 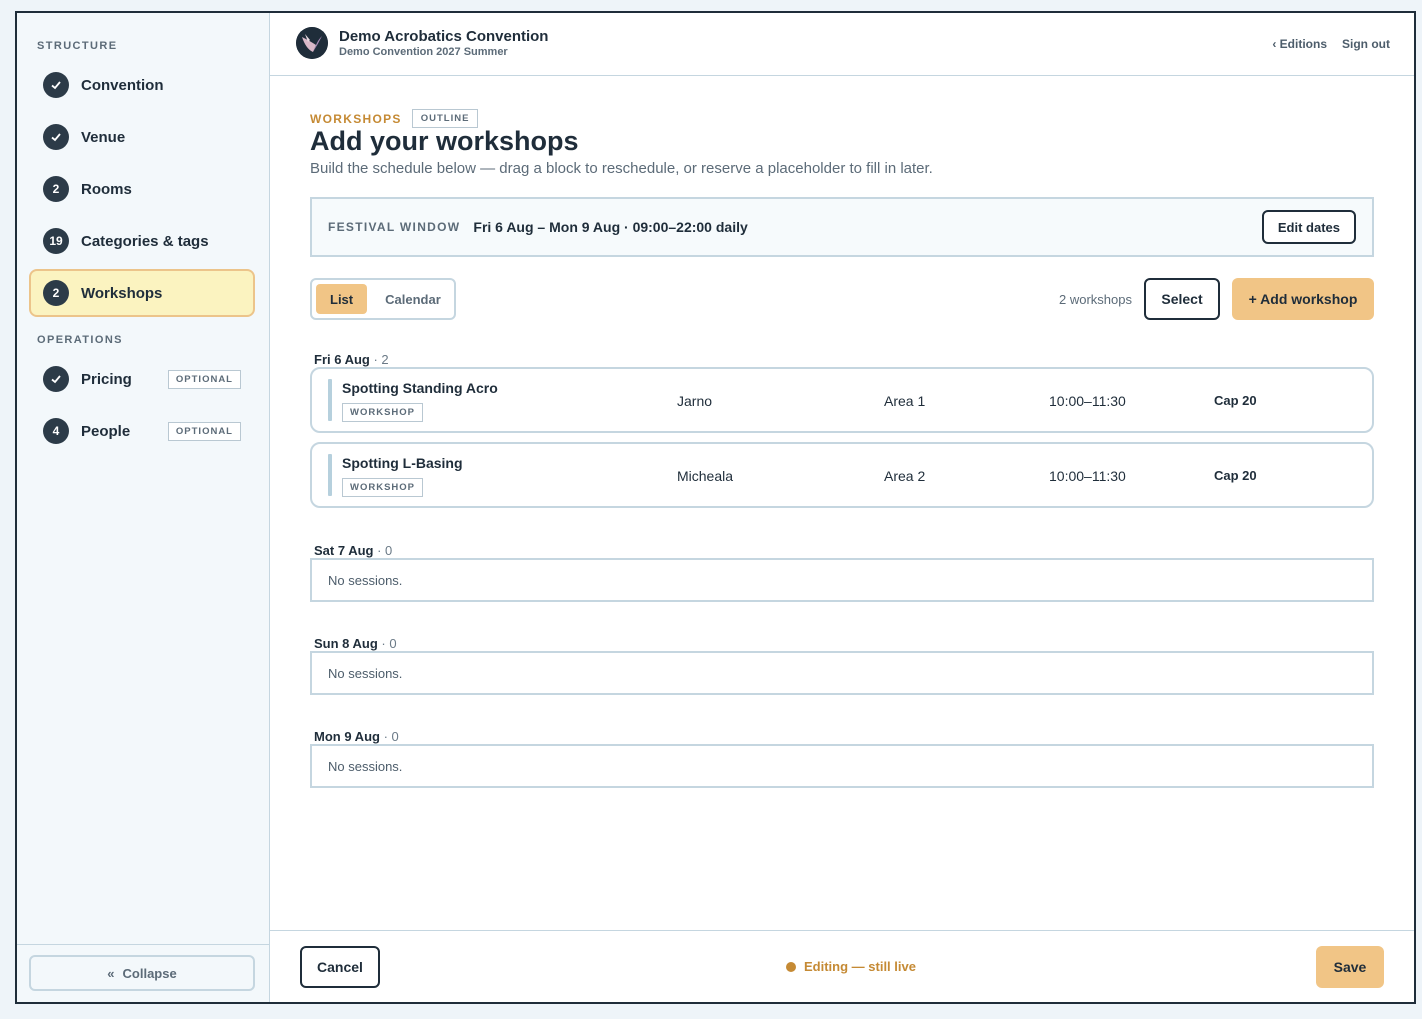 I want to click on sidebar-item-categories: 19 Categories & tags, so click(x=142, y=241).